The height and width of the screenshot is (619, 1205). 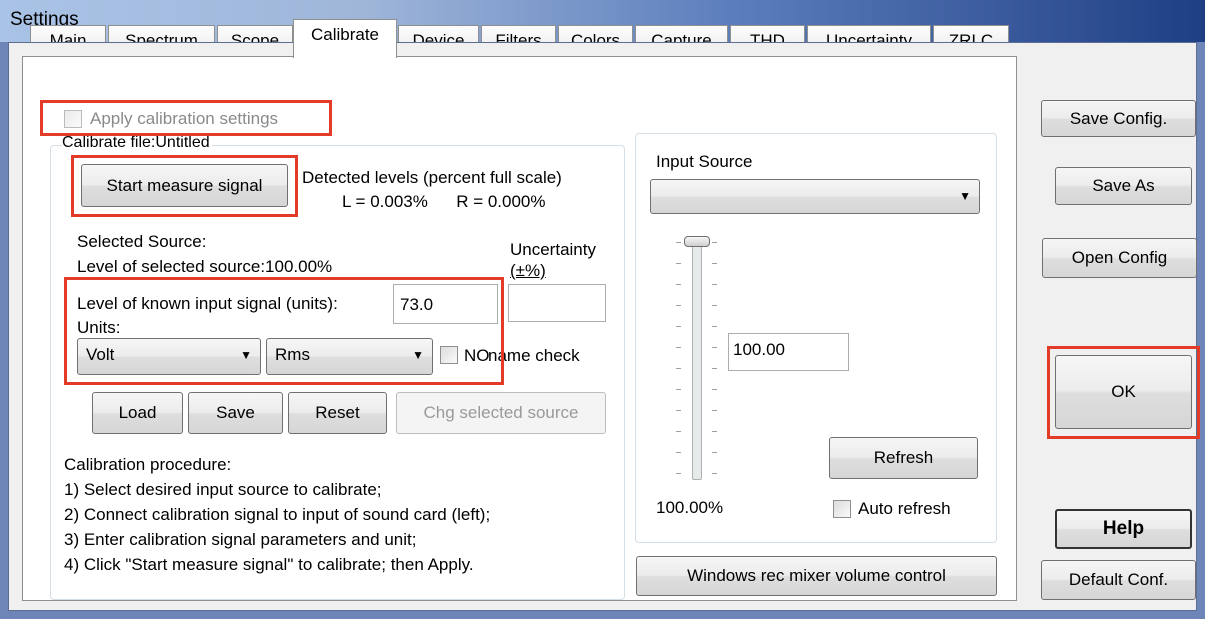 I want to click on detected-levels-title: Detected levels (percent full scale), so click(x=432, y=177).